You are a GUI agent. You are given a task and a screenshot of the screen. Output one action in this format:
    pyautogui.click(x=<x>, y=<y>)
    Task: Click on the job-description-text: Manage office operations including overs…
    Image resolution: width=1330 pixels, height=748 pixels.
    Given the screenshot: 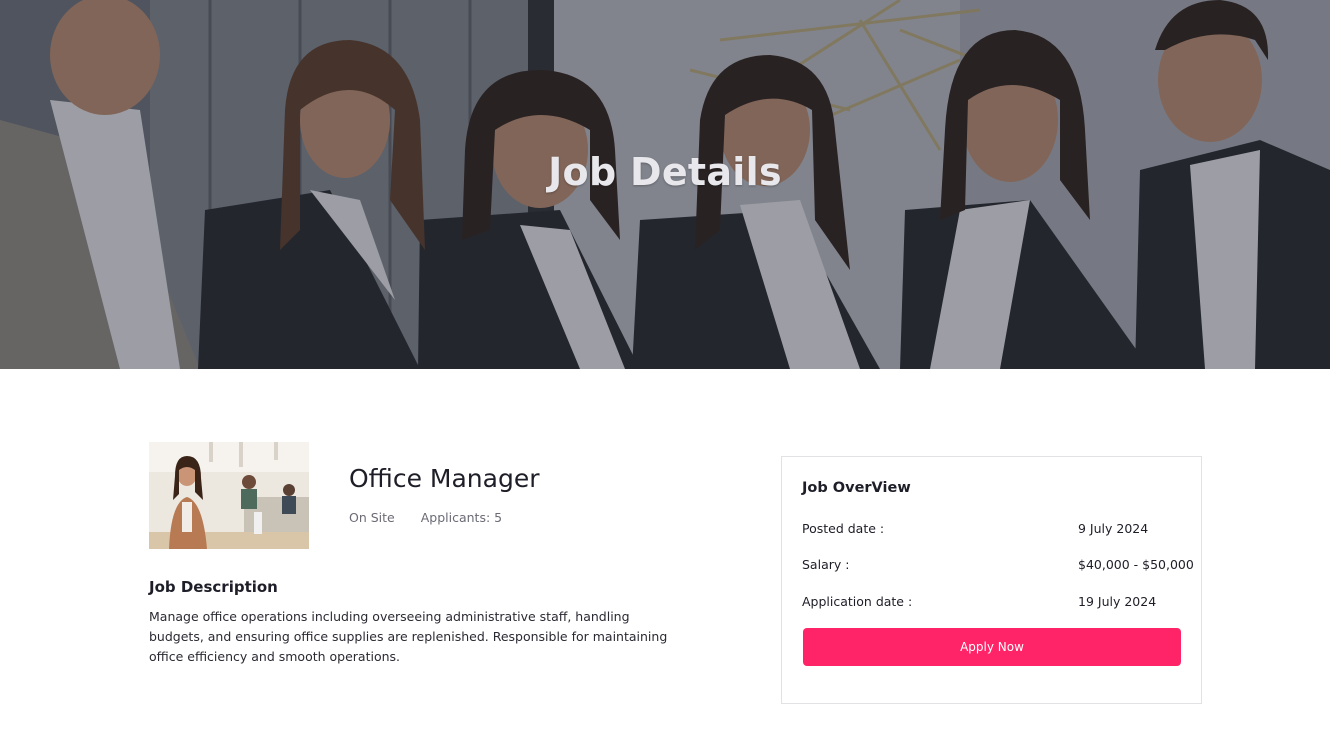 What is the action you would take?
    pyautogui.click(x=408, y=636)
    